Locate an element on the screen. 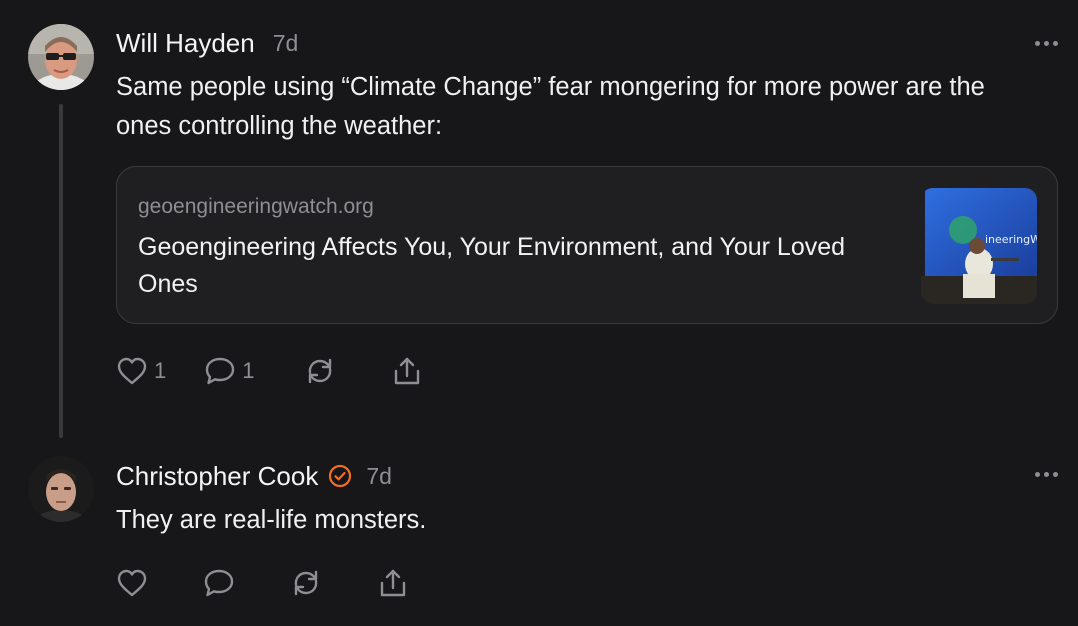 The image size is (1078, 626). reply-count: 1 is located at coordinates (248, 370).